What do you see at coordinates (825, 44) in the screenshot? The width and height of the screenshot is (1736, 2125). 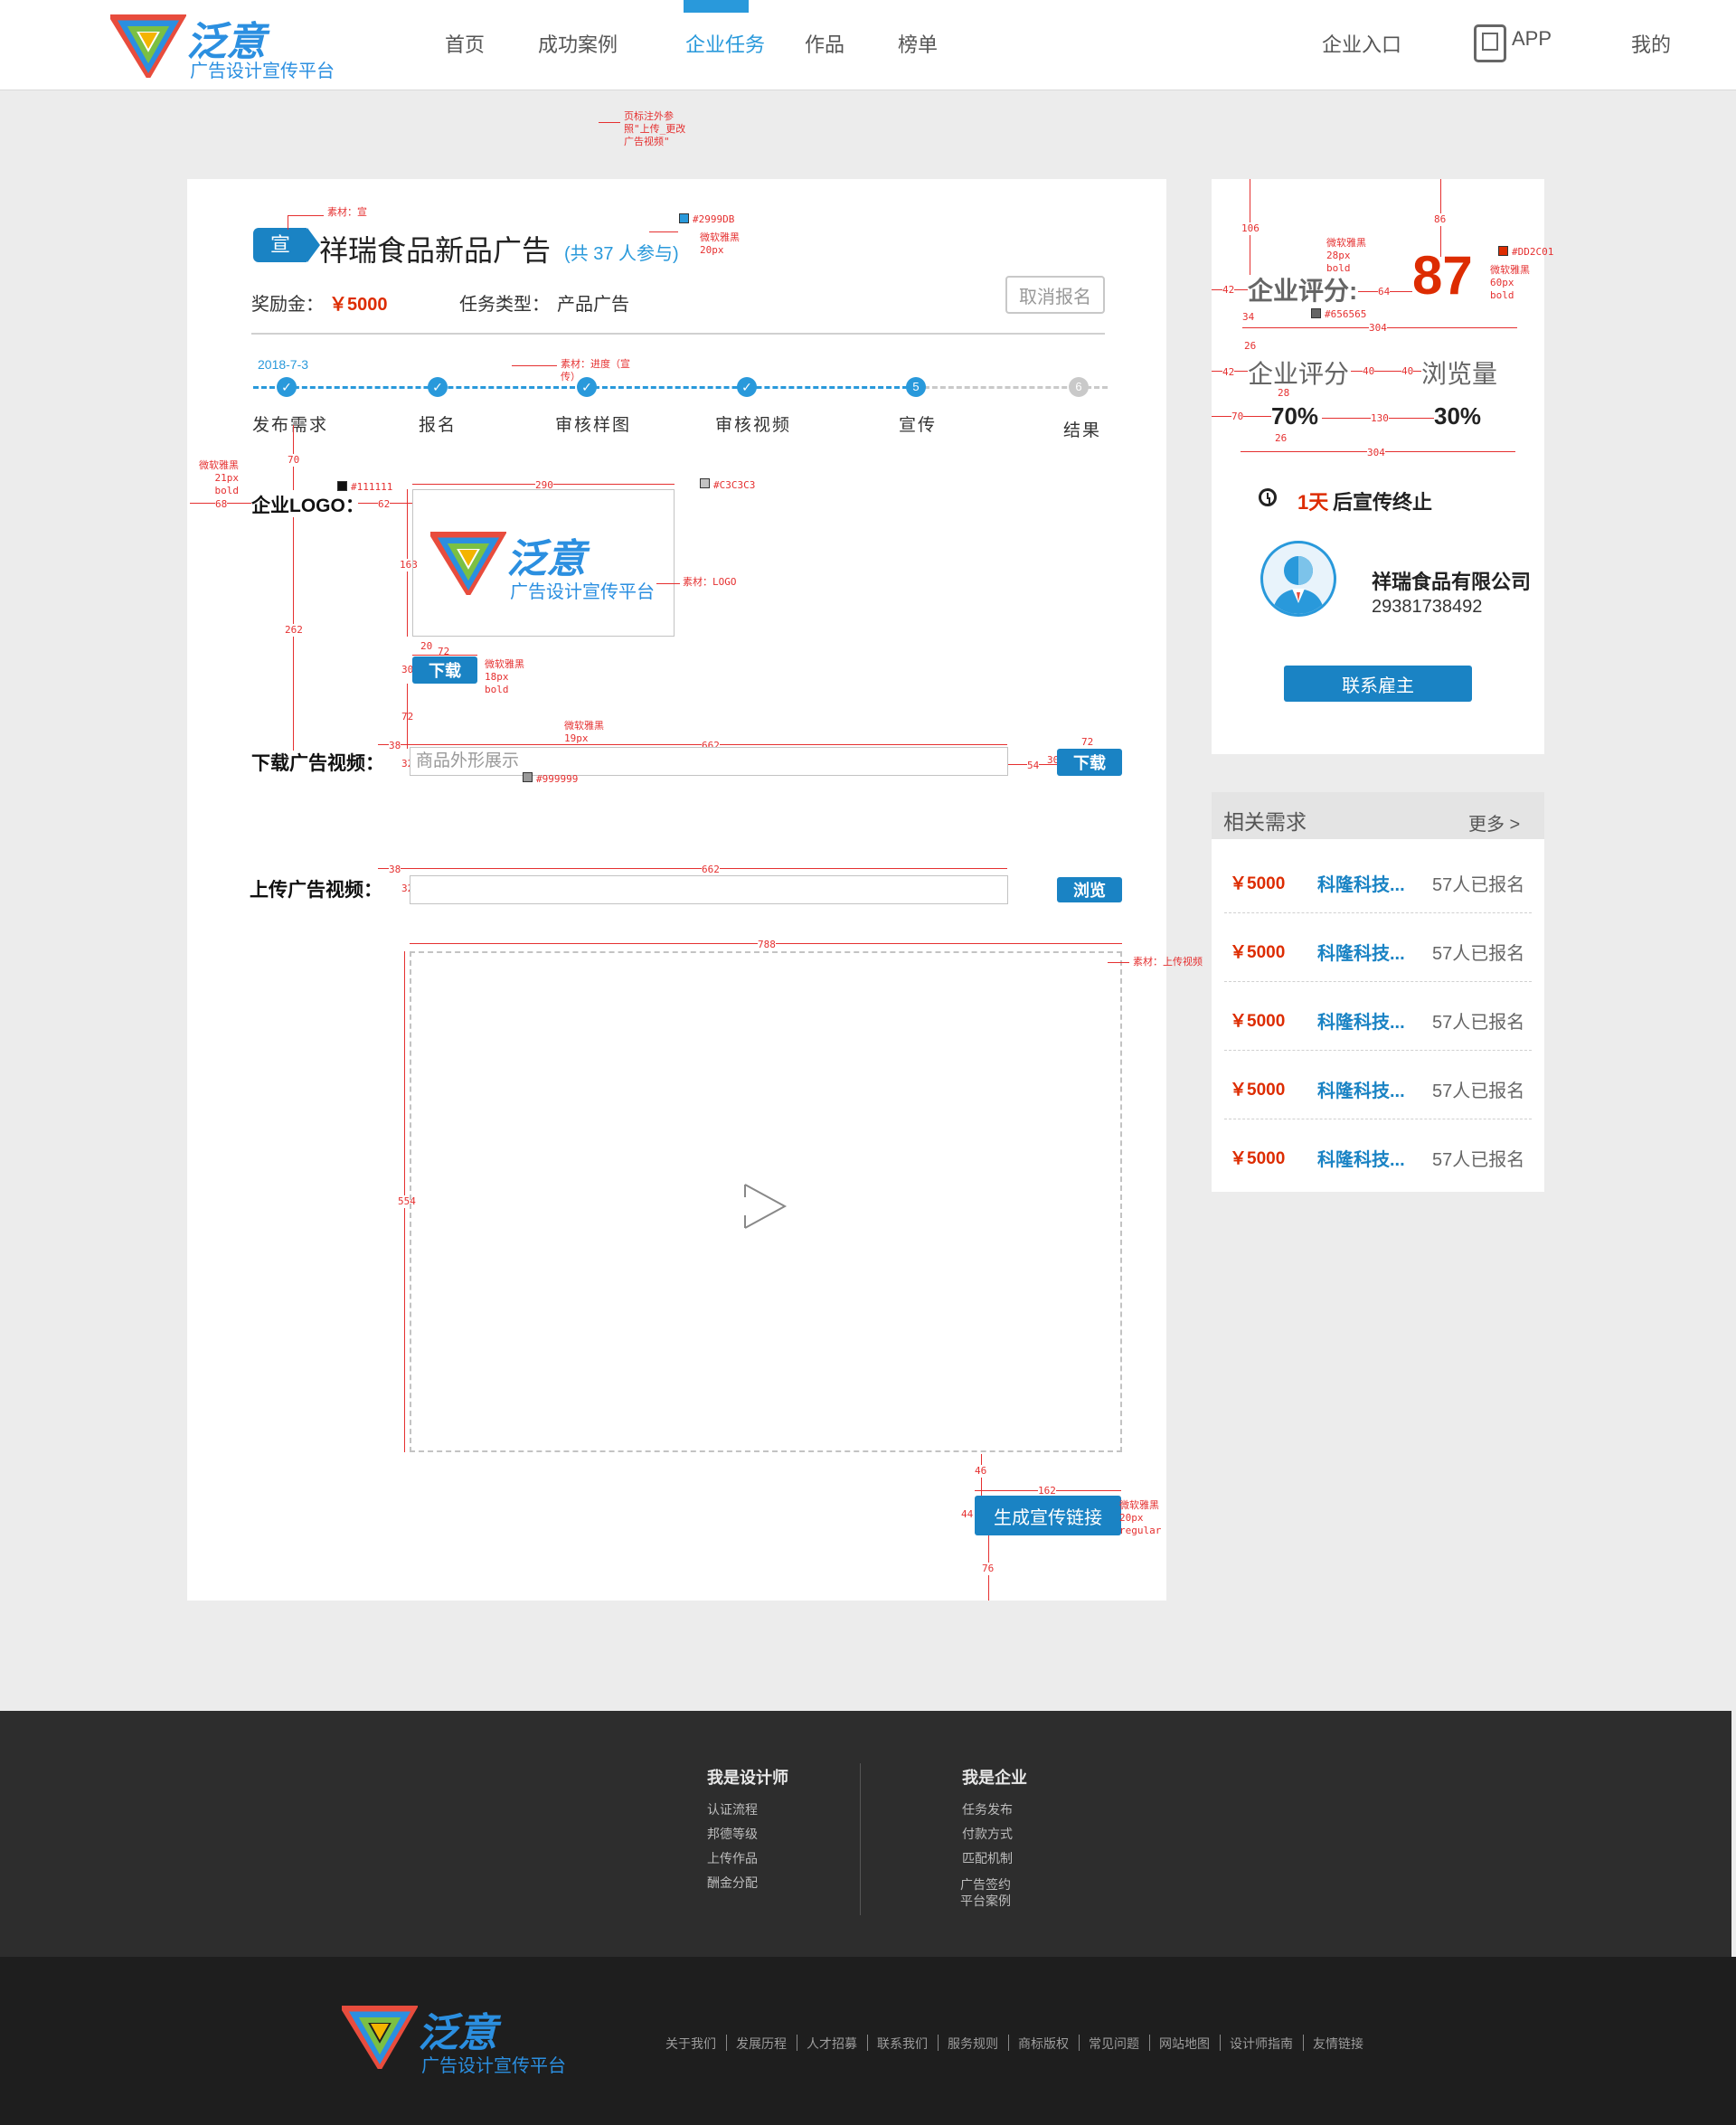 I see `nav-works: 作品` at bounding box center [825, 44].